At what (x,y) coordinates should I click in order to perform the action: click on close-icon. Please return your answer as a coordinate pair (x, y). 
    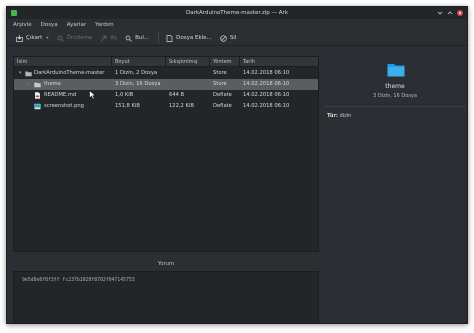
    Looking at the image, I should click on (460, 13).